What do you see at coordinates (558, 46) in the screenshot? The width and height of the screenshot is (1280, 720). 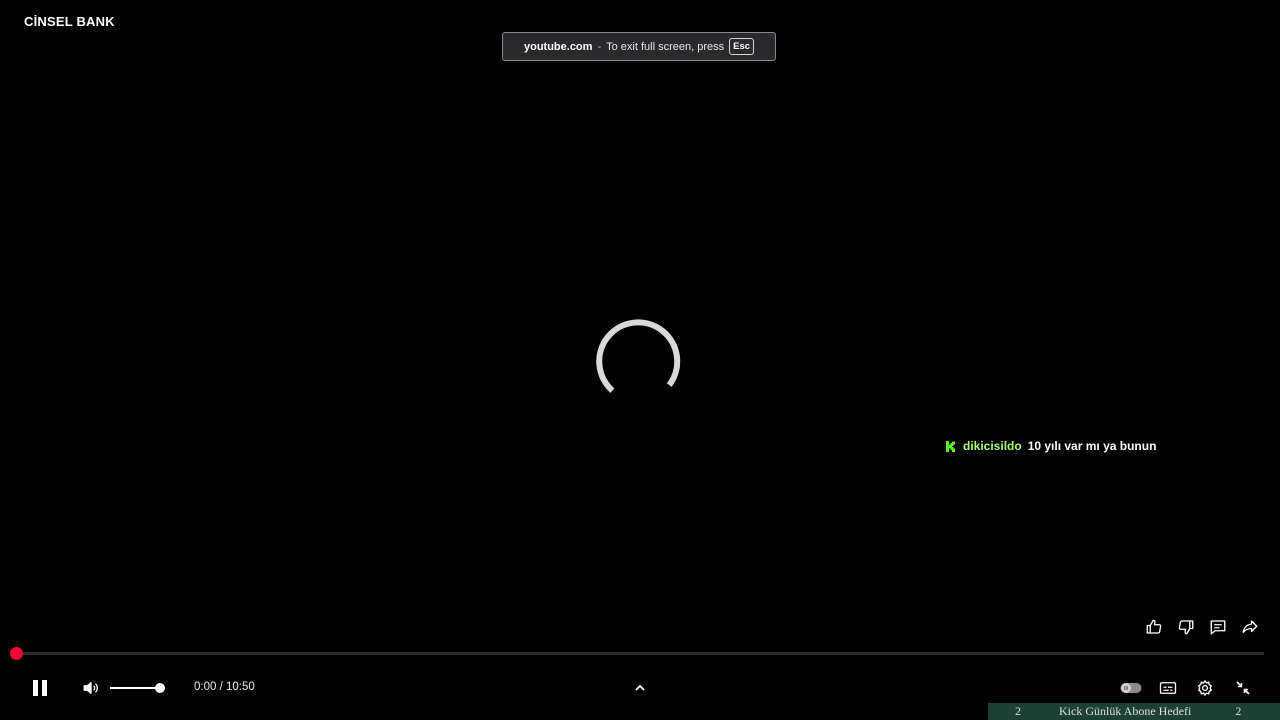 I see `notice-domain: youtube.com` at bounding box center [558, 46].